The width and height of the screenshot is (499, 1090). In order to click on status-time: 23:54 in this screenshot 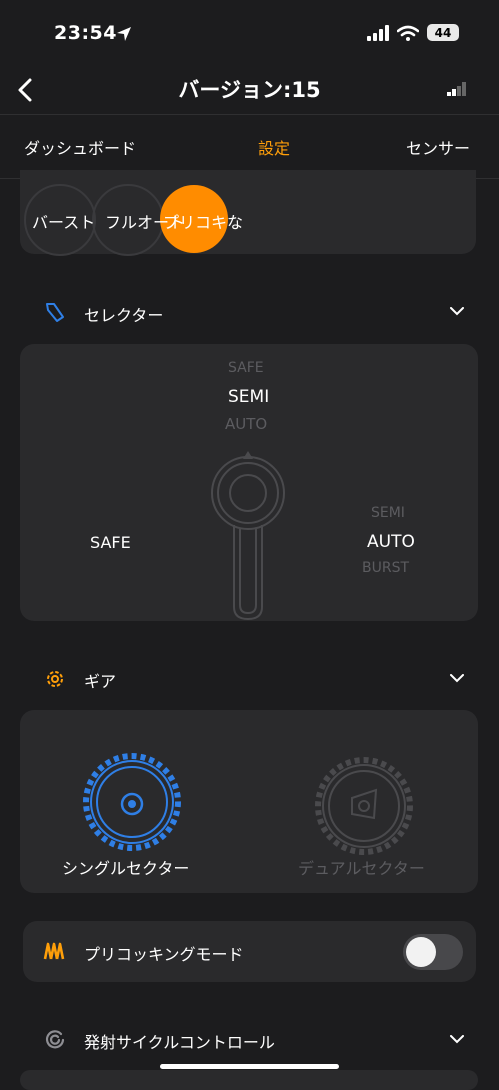, I will do `click(85, 33)`.